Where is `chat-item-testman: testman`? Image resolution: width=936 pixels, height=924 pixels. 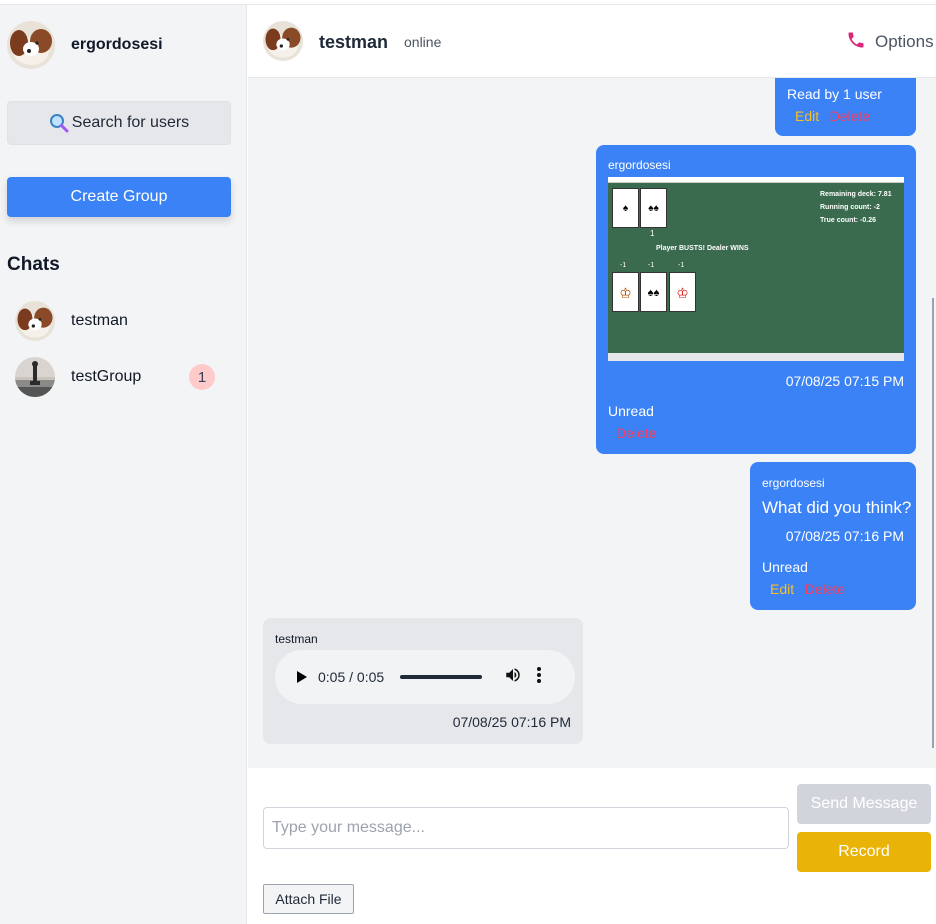 chat-item-testman: testman is located at coordinates (119, 321).